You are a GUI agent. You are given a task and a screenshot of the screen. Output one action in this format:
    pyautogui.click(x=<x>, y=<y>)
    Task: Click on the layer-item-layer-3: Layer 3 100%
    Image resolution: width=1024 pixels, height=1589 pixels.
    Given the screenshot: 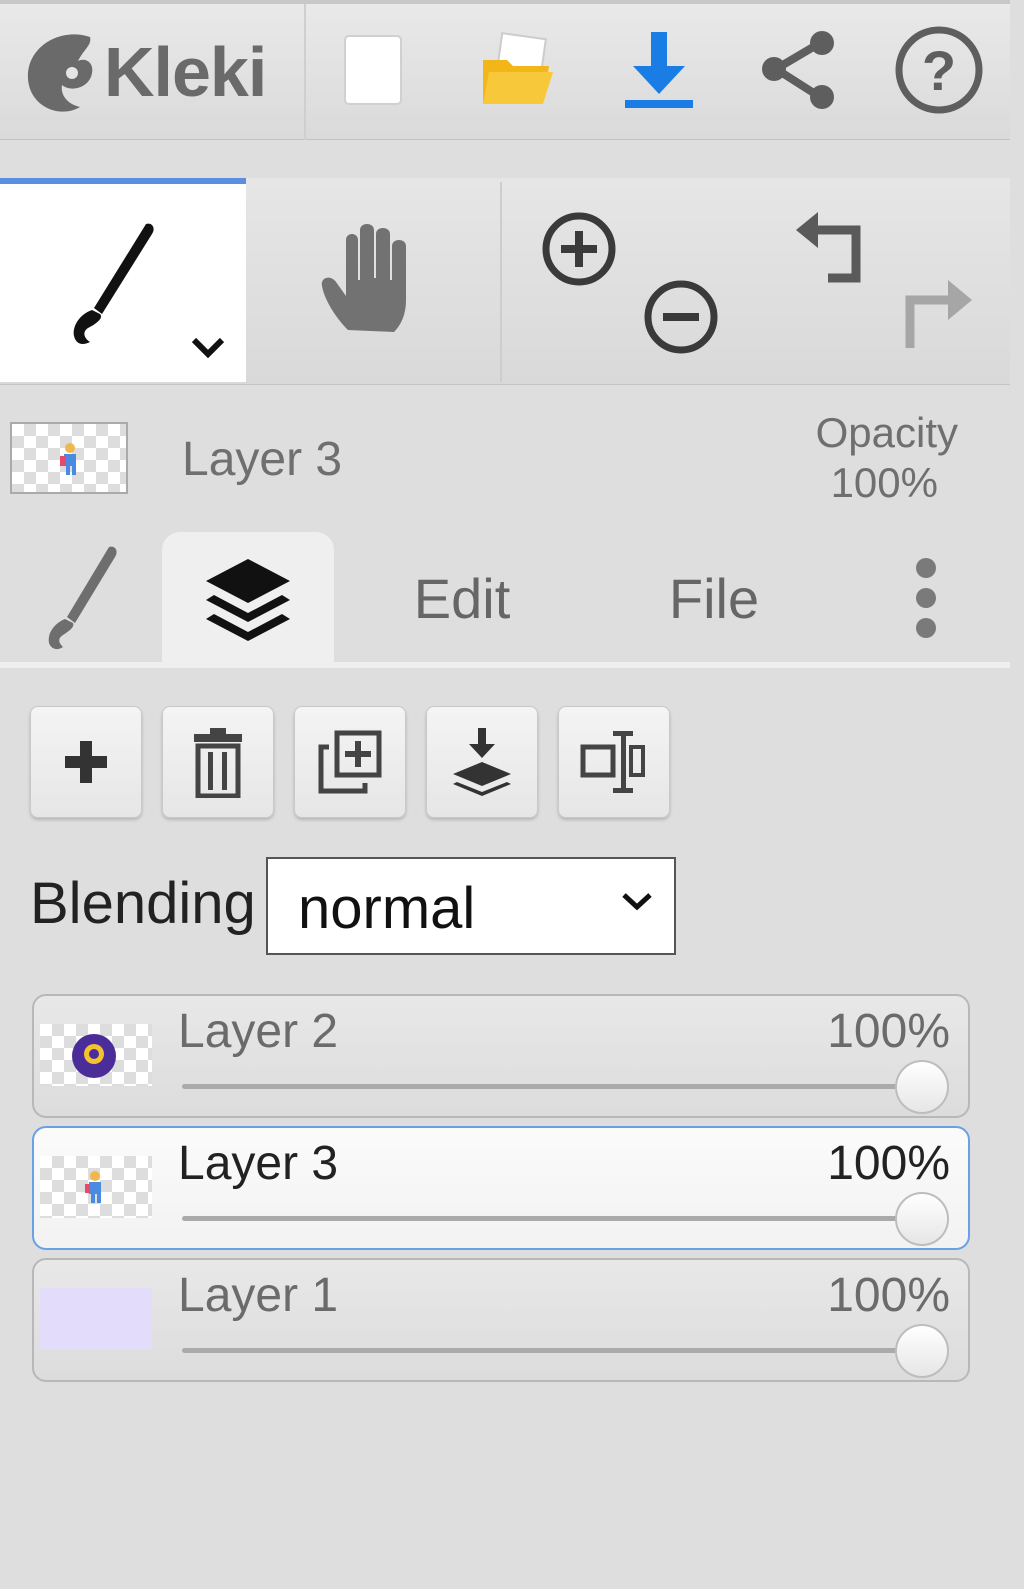 What is the action you would take?
    pyautogui.click(x=501, y=1188)
    